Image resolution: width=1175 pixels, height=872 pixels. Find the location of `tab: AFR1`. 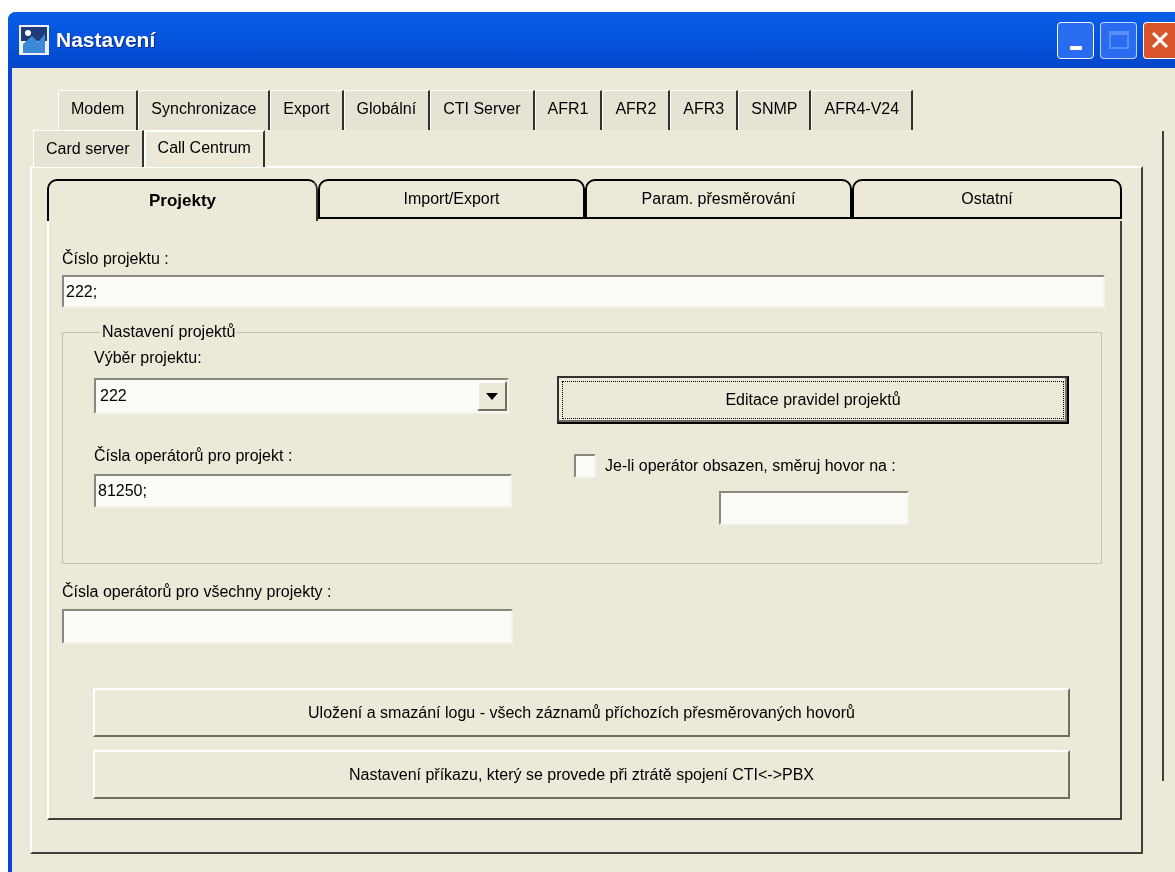

tab: AFR1 is located at coordinates (568, 110).